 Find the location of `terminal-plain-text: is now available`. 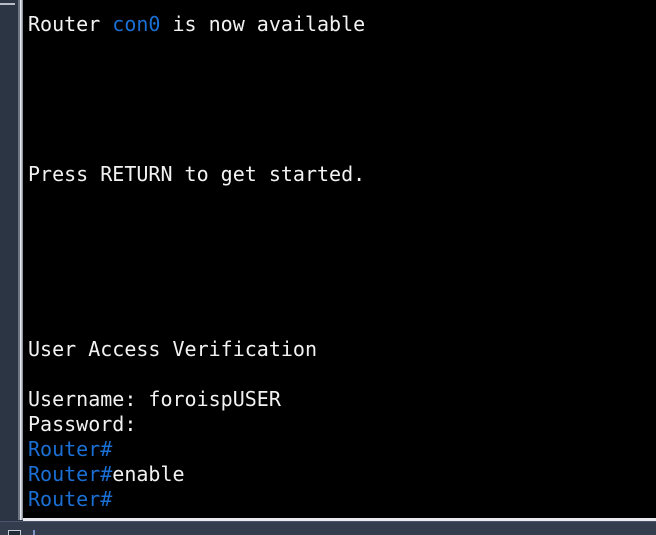

terminal-plain-text: is now available is located at coordinates (263, 24).